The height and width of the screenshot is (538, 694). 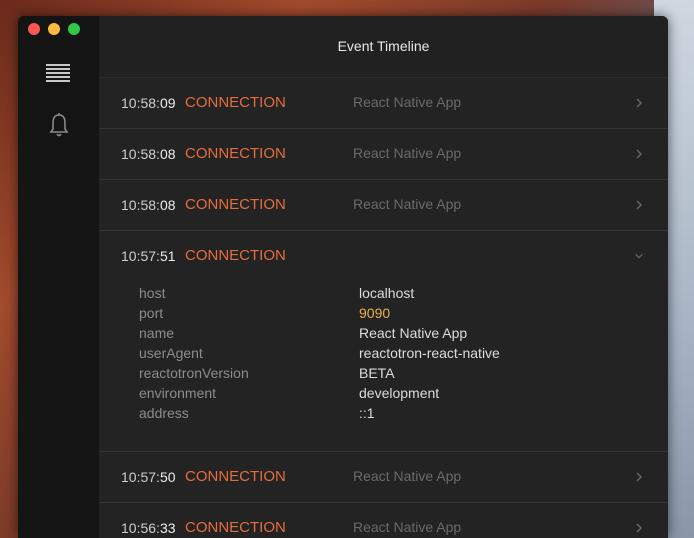 I want to click on detail-key: port, so click(x=151, y=313).